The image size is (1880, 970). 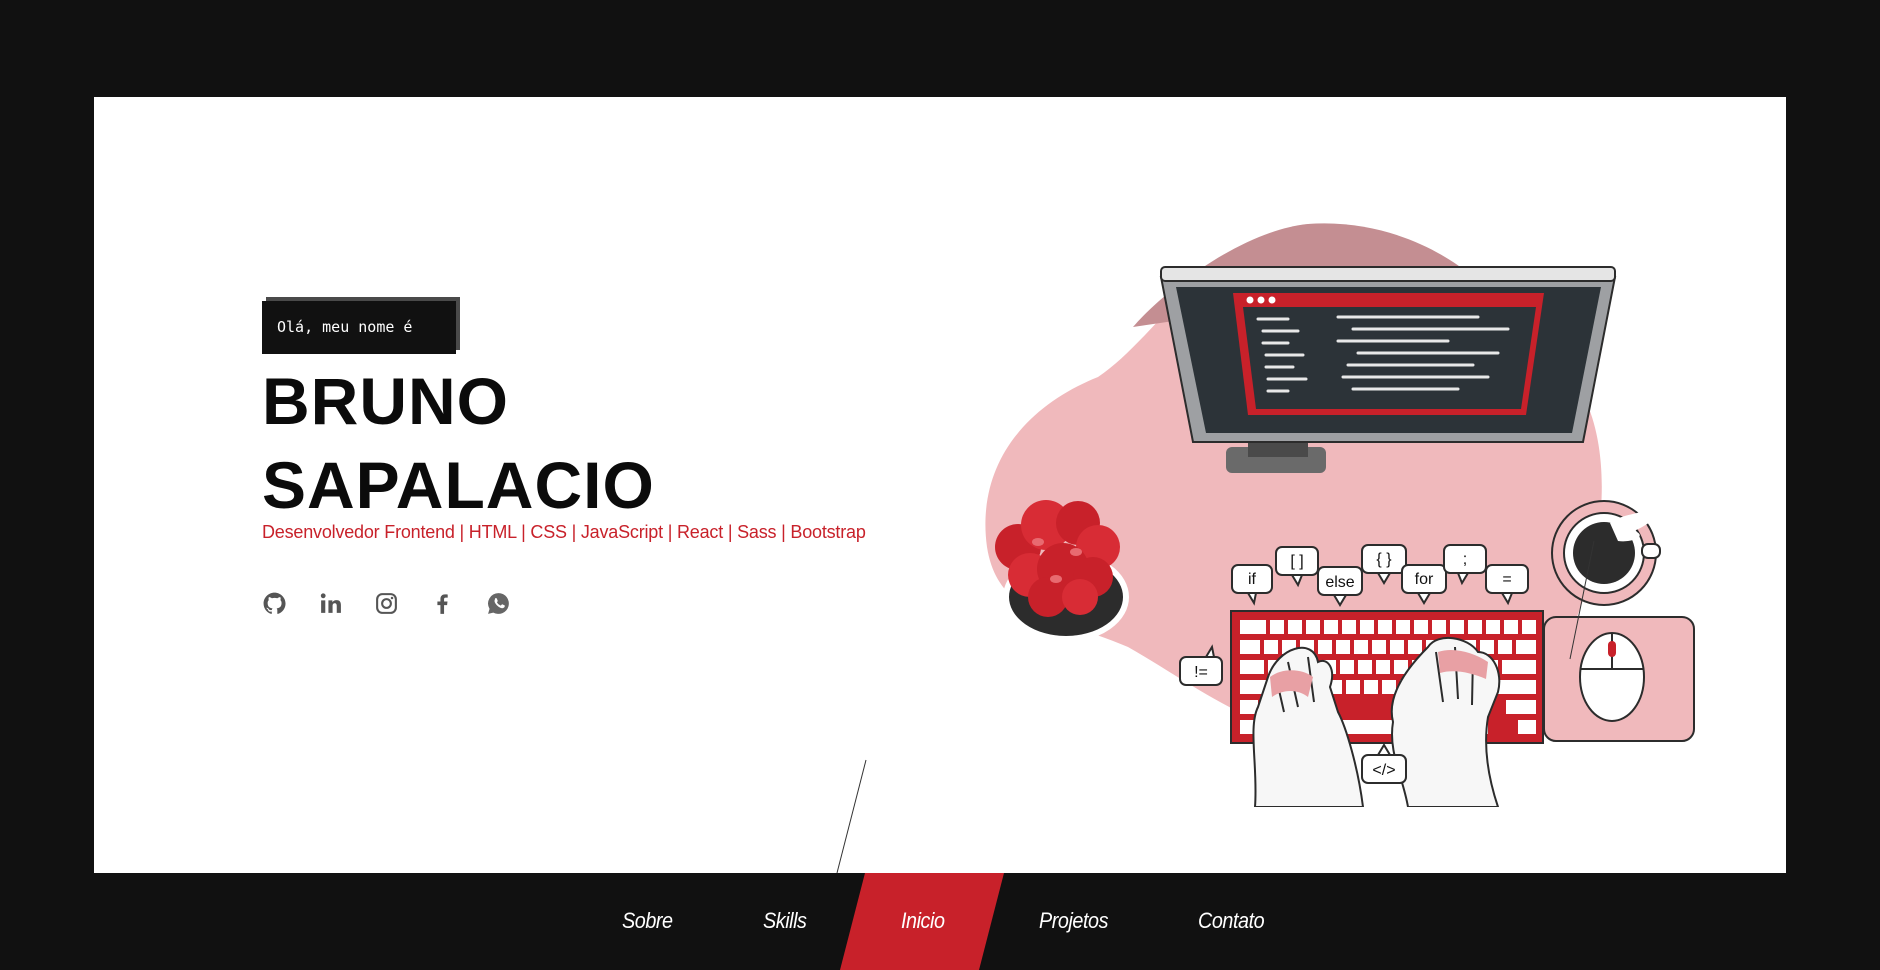 I want to click on social-links, so click(x=386, y=603).